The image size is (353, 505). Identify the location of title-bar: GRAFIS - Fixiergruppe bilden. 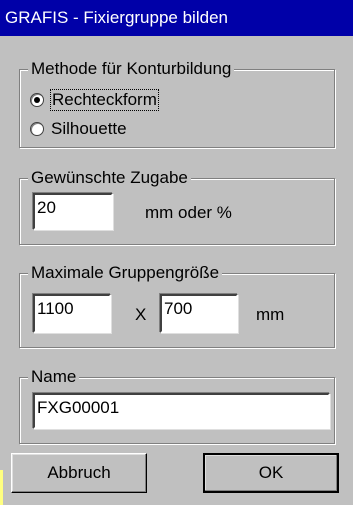
(176, 18).